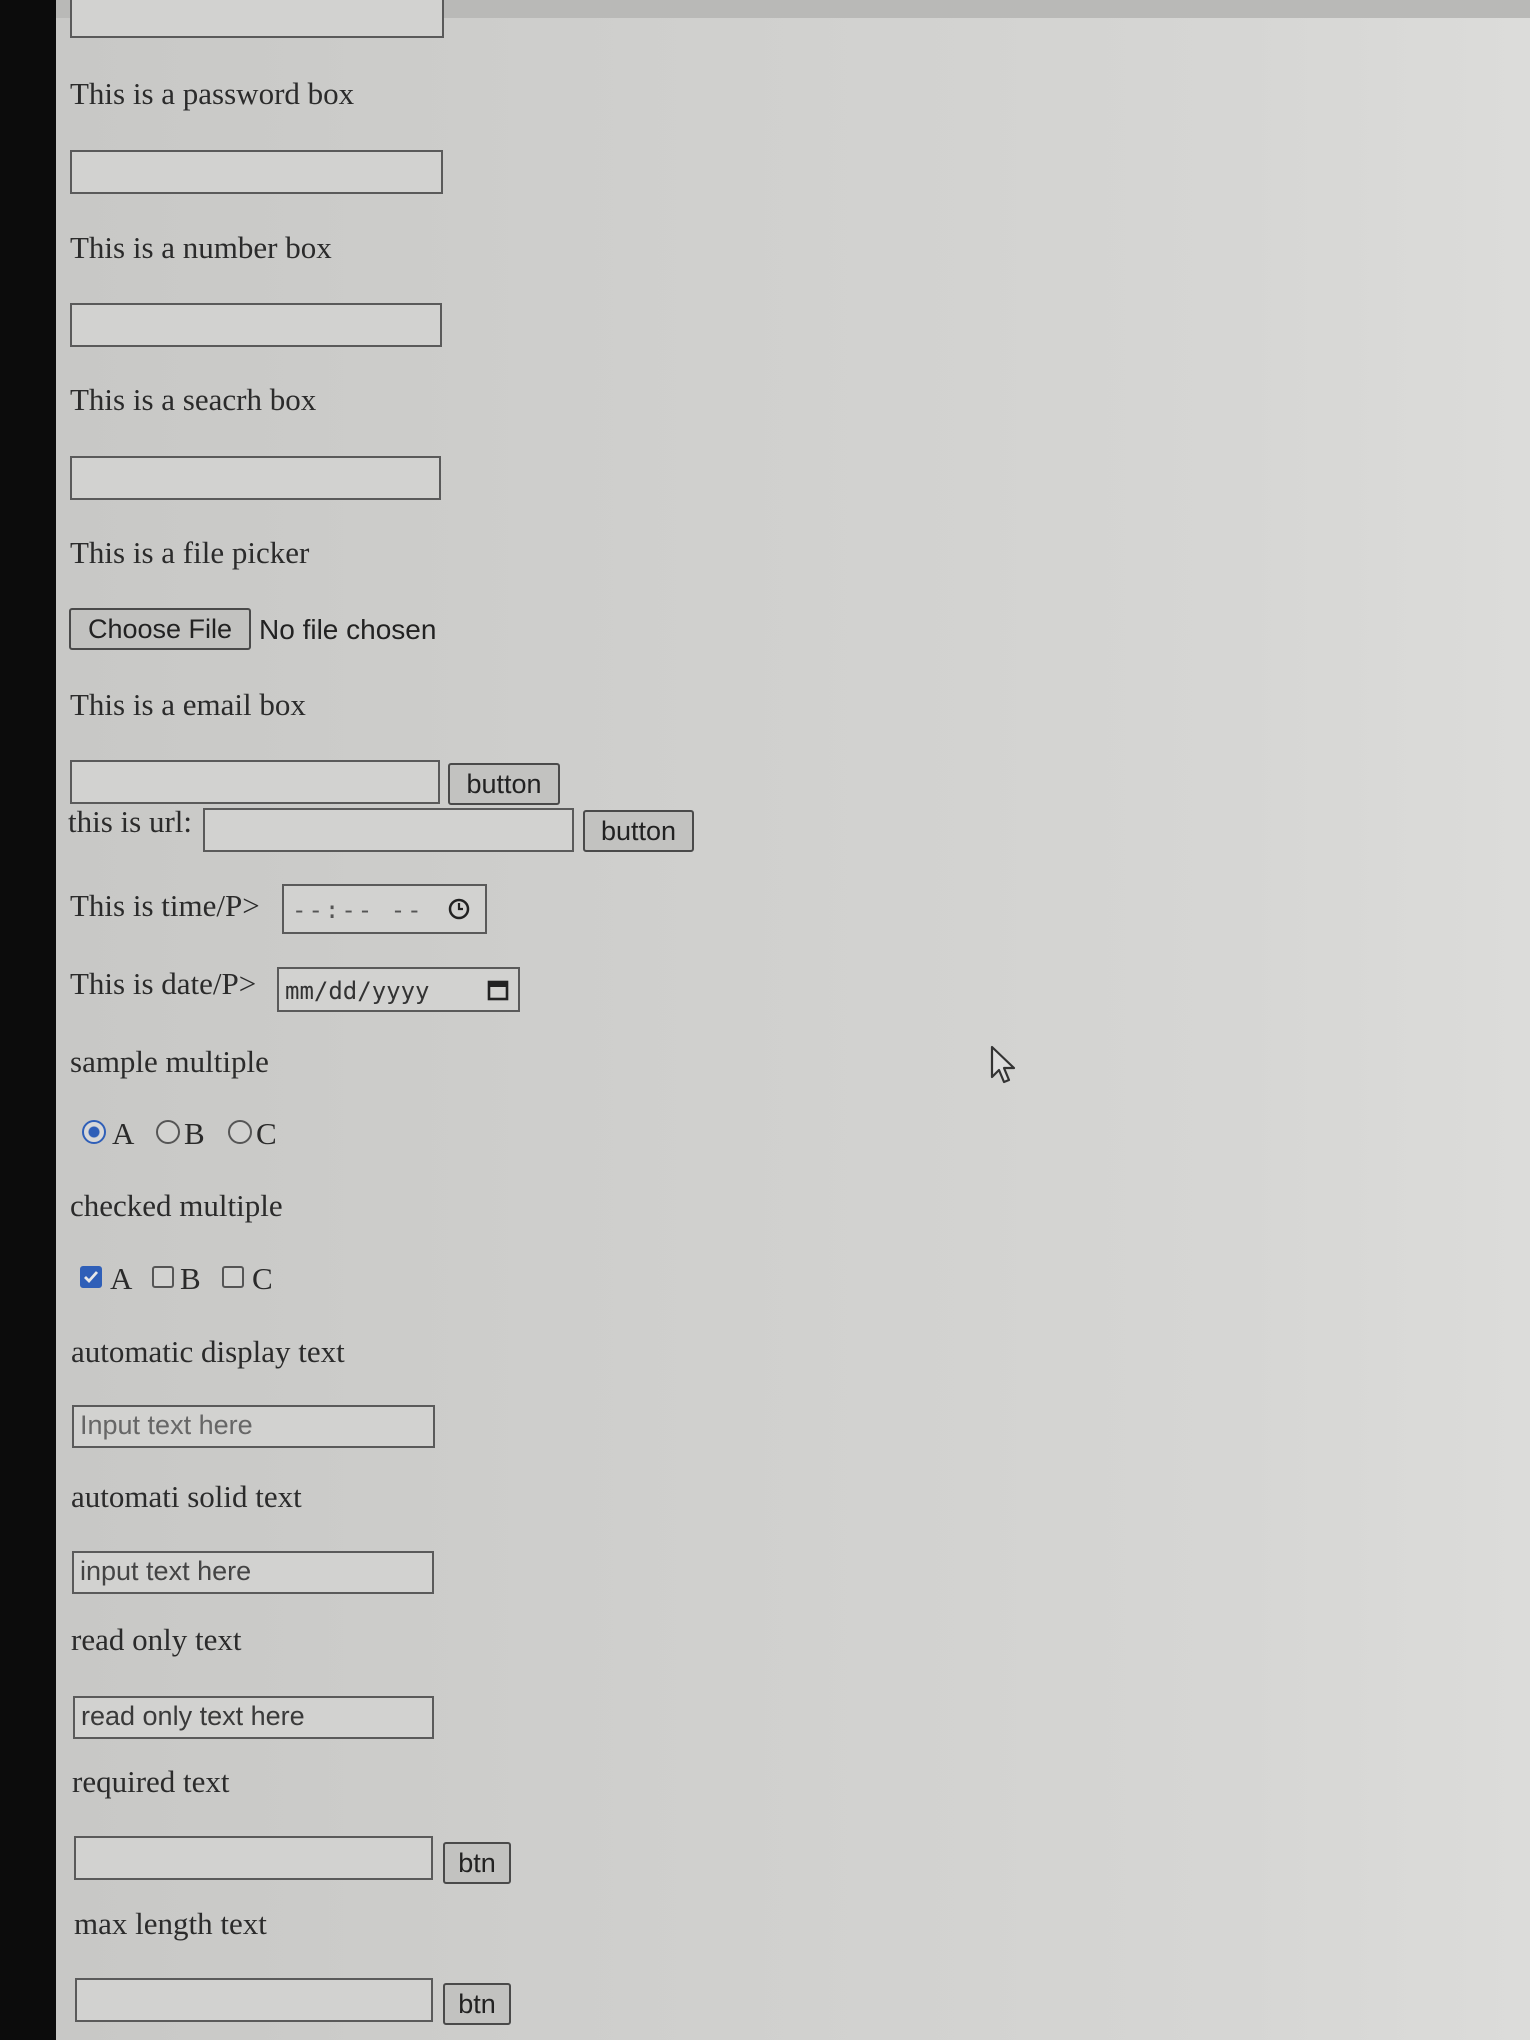 The height and width of the screenshot is (2040, 1530). What do you see at coordinates (28, 1020) in the screenshot?
I see `screen-bezel` at bounding box center [28, 1020].